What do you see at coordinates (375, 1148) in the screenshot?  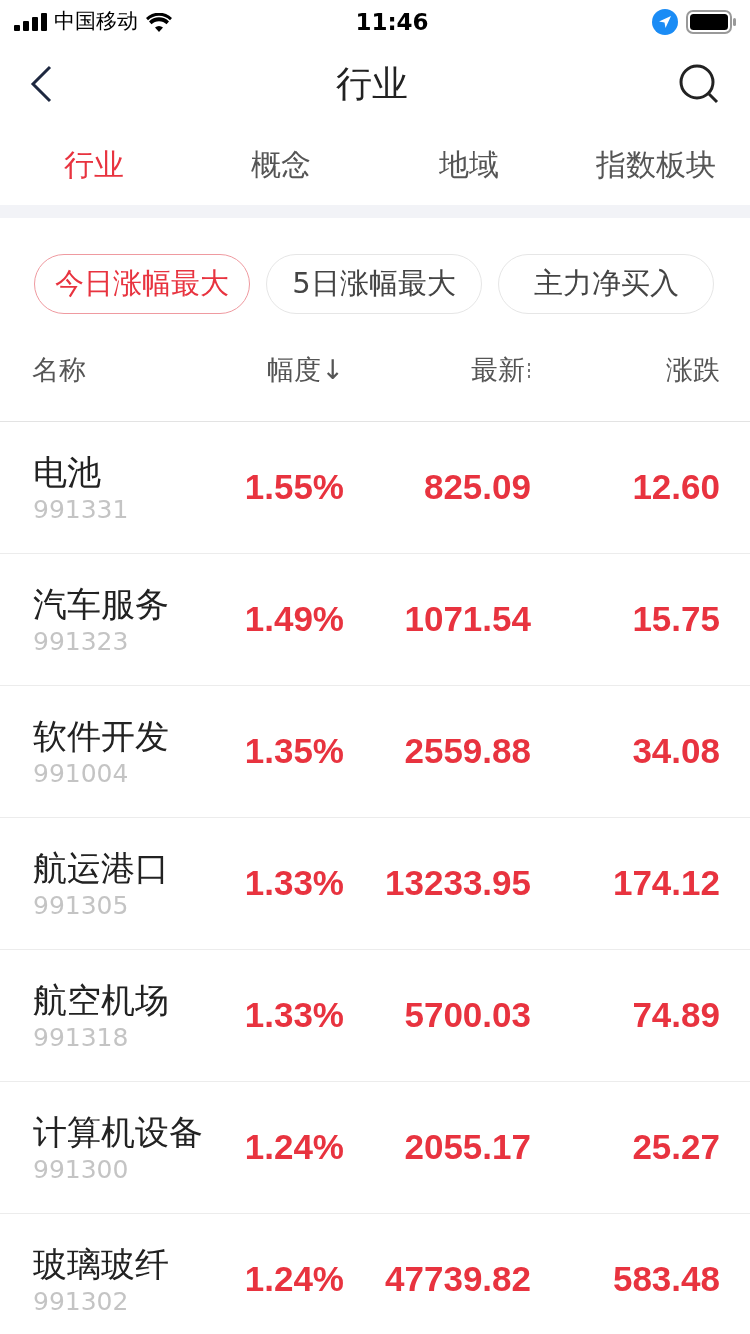 I see `table-row: 计算机设备 991300 1.24% 2055.17 25.27` at bounding box center [375, 1148].